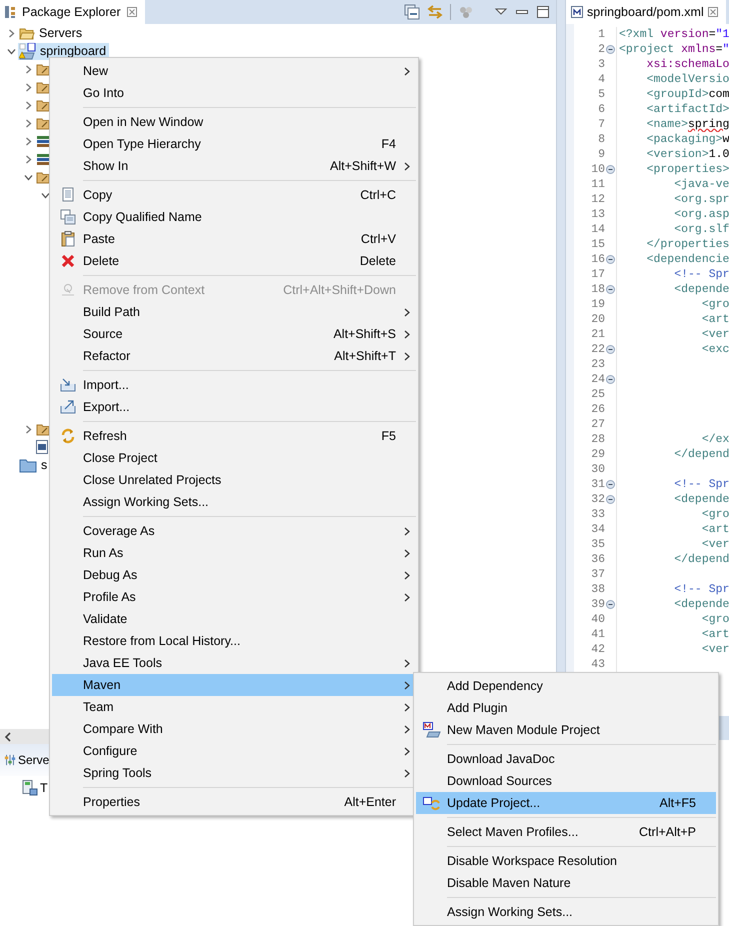 The width and height of the screenshot is (729, 926). I want to click on line-number: 26, so click(597, 409).